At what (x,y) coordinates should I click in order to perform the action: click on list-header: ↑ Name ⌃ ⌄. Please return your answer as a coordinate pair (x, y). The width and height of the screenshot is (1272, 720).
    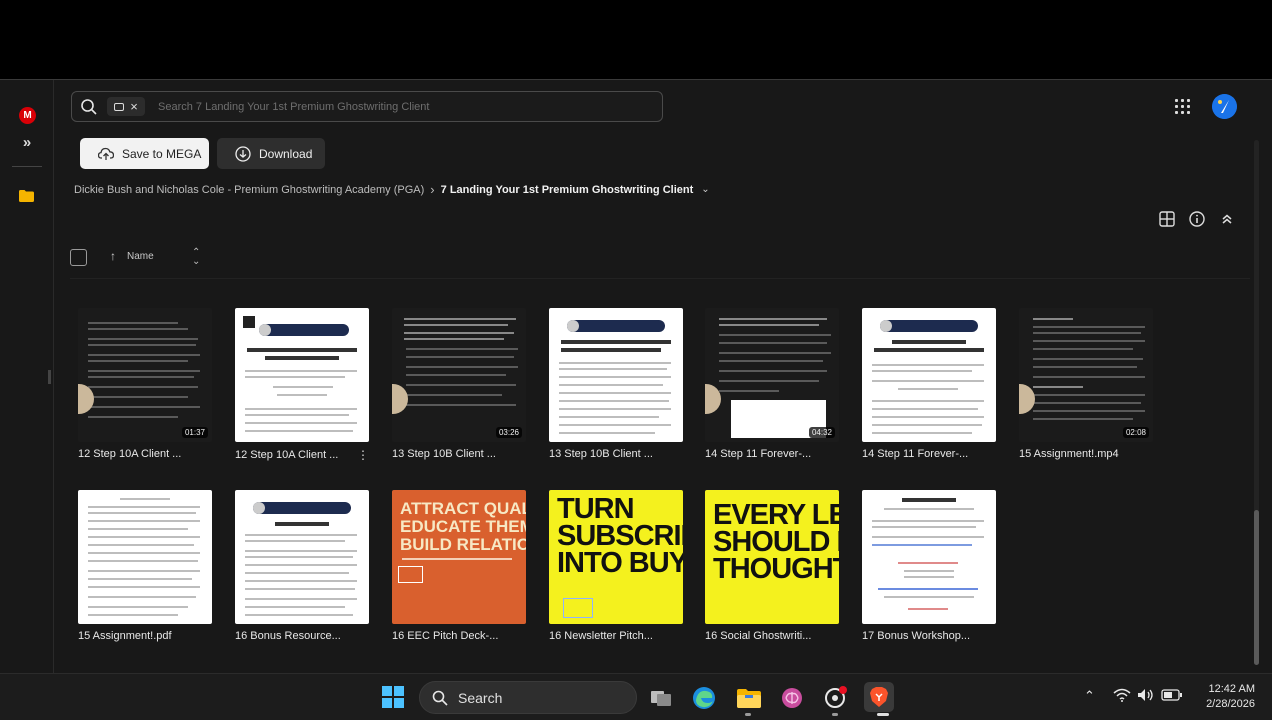
    Looking at the image, I should click on (660, 258).